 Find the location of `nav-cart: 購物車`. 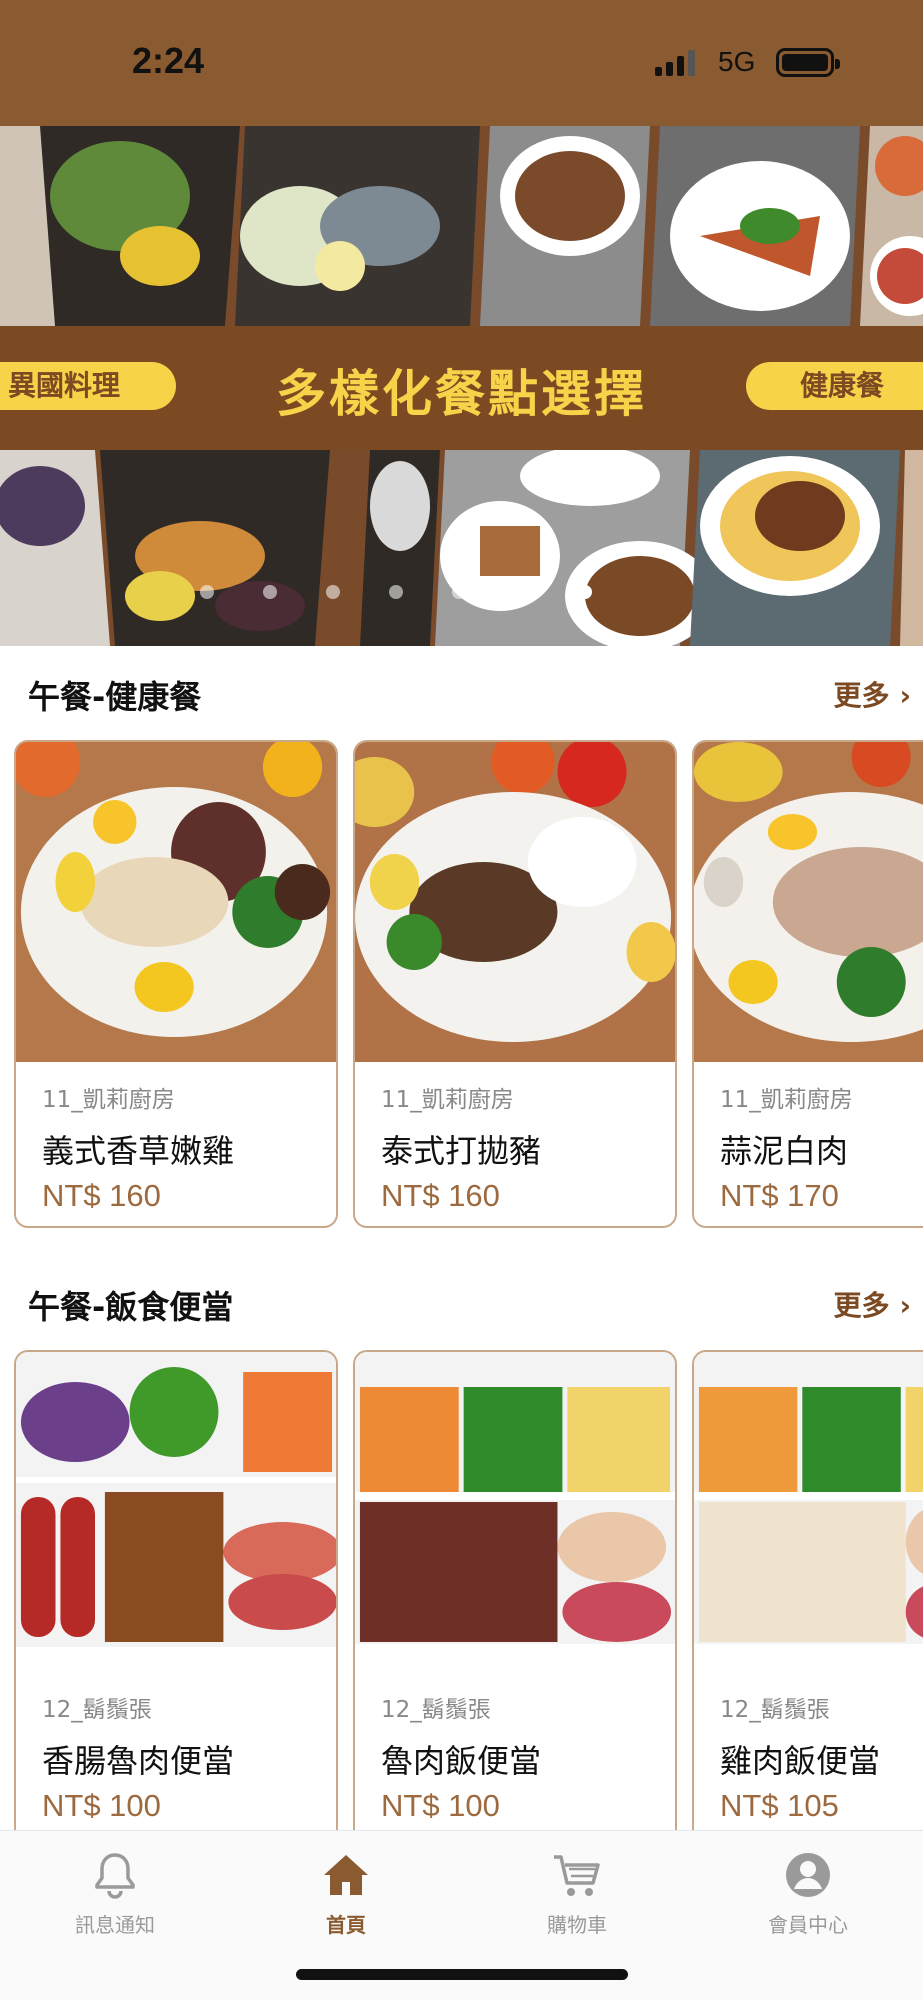

nav-cart: 購物車 is located at coordinates (577, 1893).